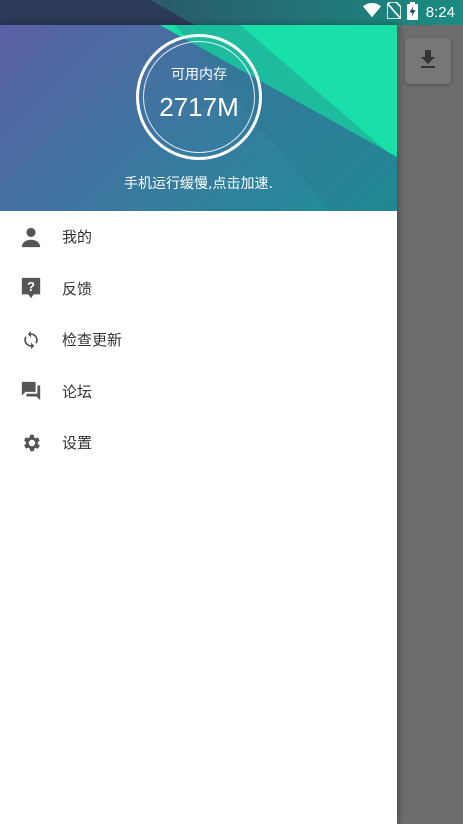  What do you see at coordinates (440, 12) in the screenshot?
I see `status-time: 8:24` at bounding box center [440, 12].